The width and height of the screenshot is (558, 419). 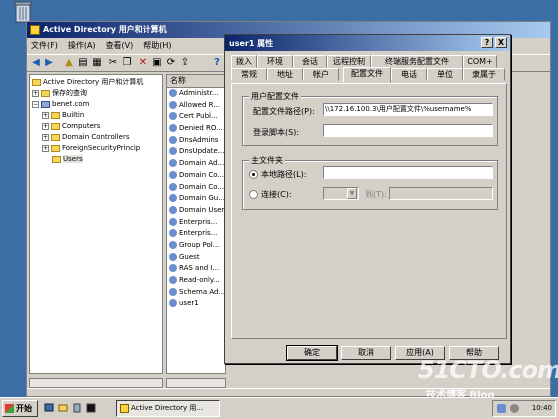 I want to click on forward-icon: ▶, so click(x=49, y=63).